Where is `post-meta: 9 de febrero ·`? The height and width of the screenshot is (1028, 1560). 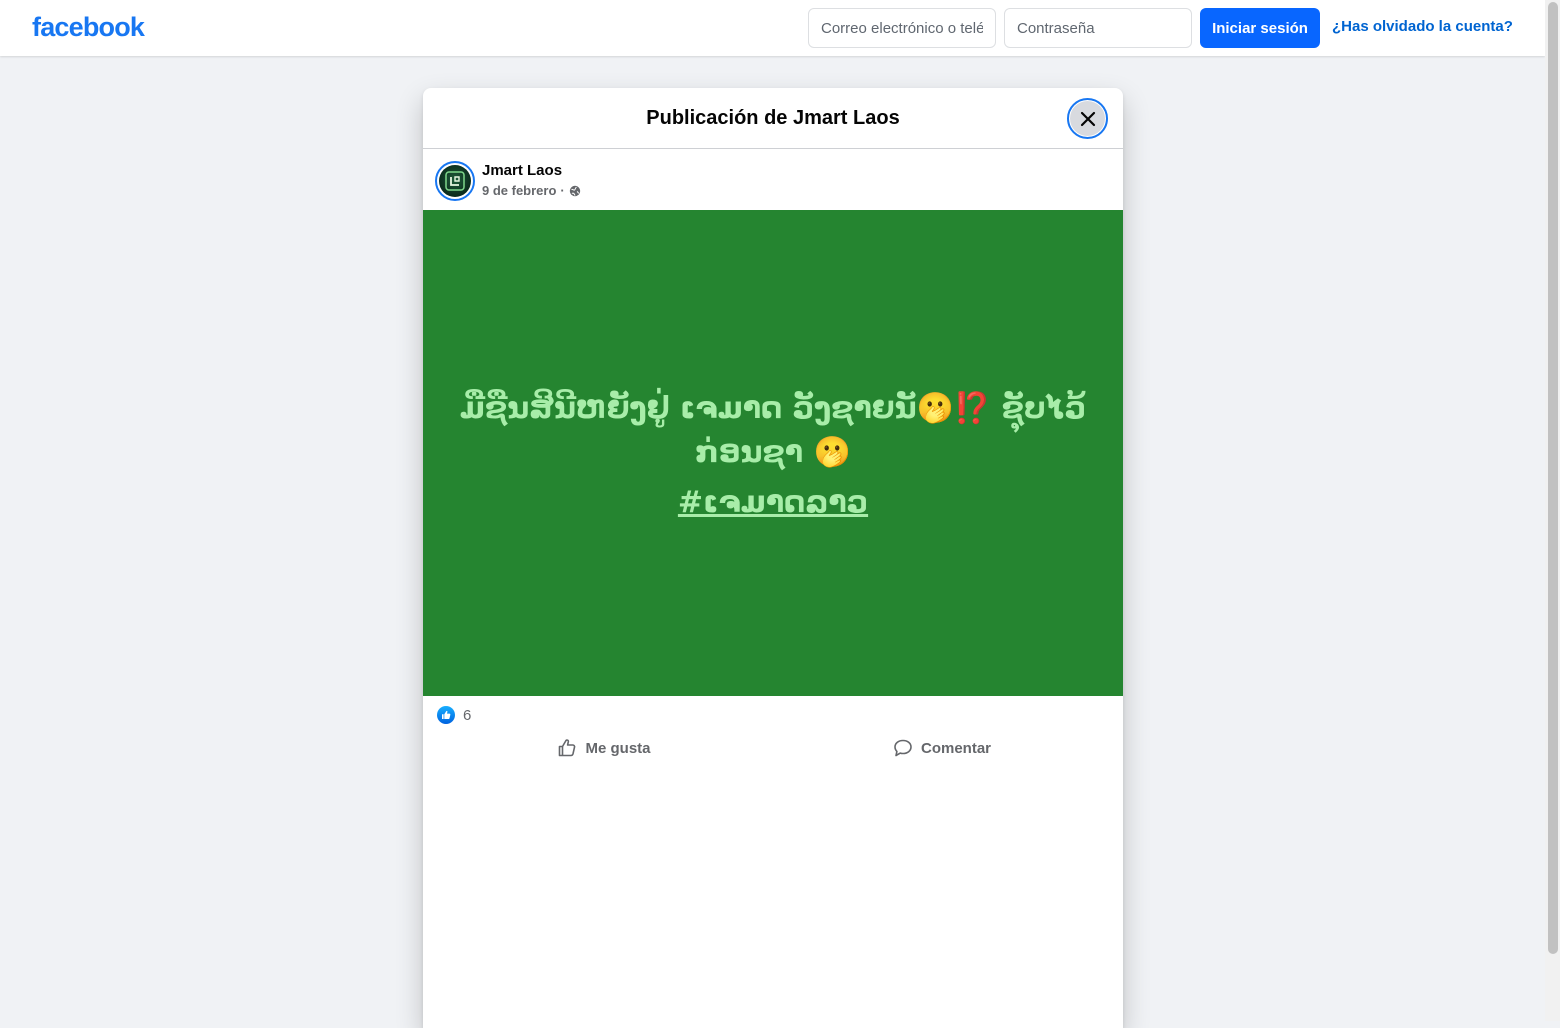 post-meta: 9 de febrero · is located at coordinates (531, 190).